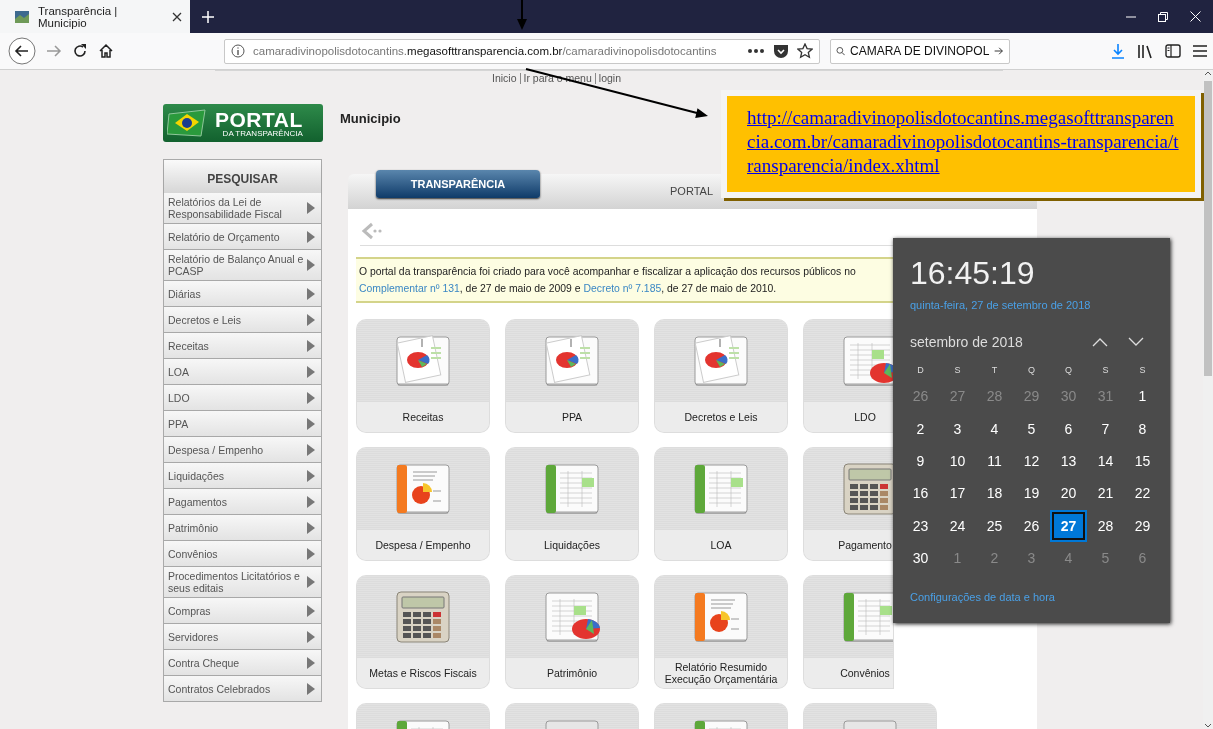  I want to click on sidebar-item: Convênios, so click(242, 554).